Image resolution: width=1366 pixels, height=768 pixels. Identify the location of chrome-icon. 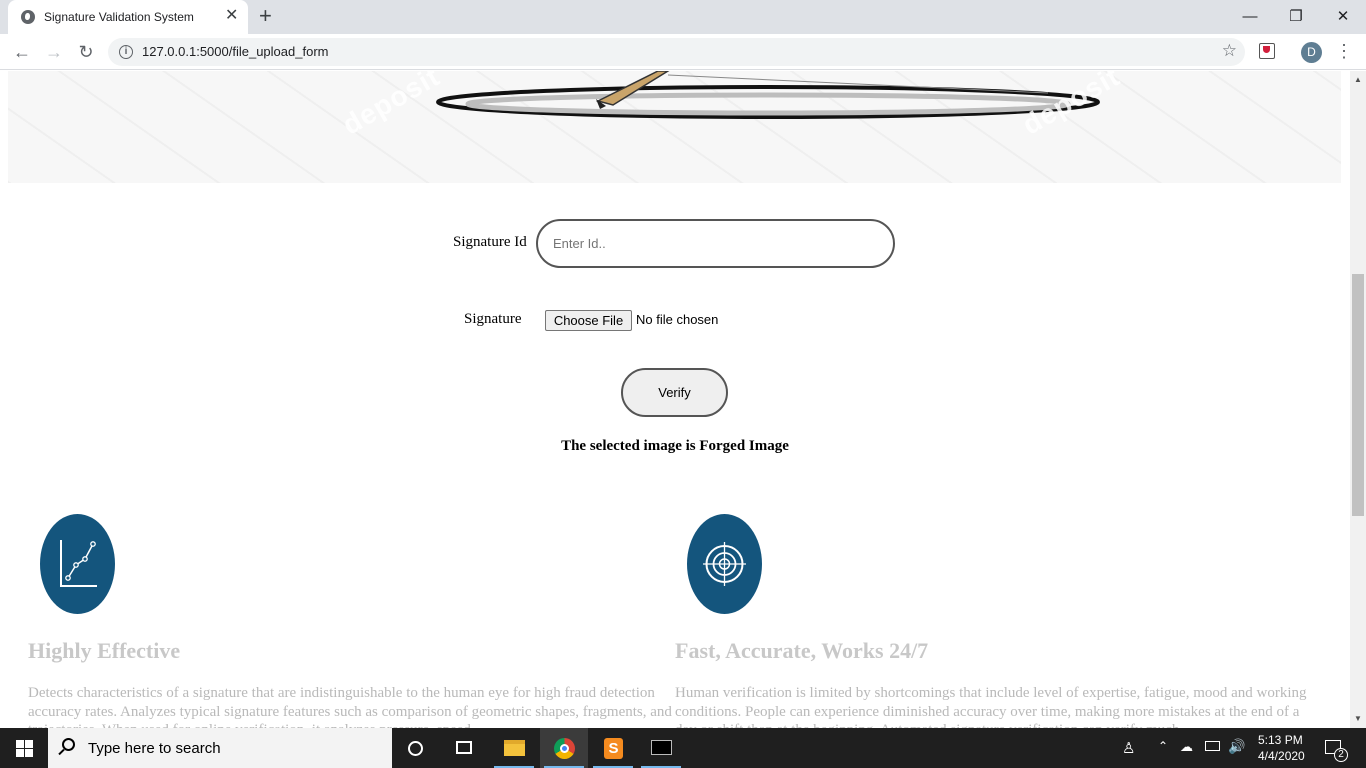
(564, 748).